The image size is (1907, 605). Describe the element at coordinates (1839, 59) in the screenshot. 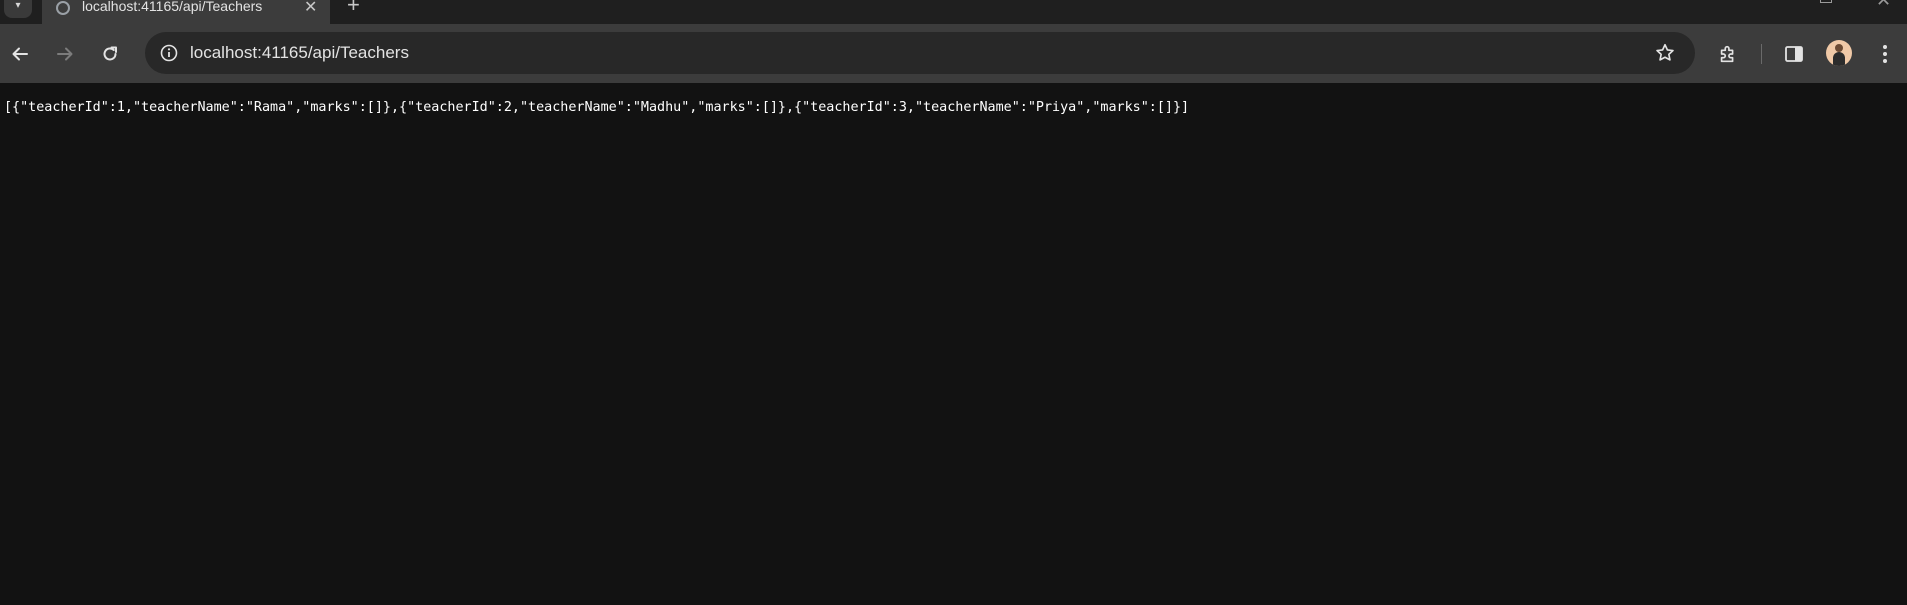

I see `avatar-body` at that location.